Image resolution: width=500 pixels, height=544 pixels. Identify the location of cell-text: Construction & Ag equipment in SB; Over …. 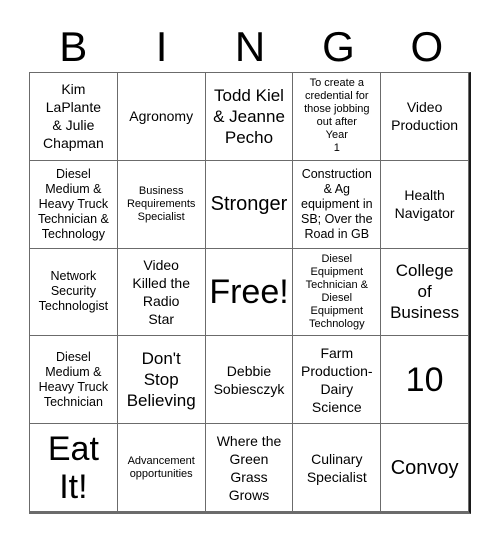
(337, 203).